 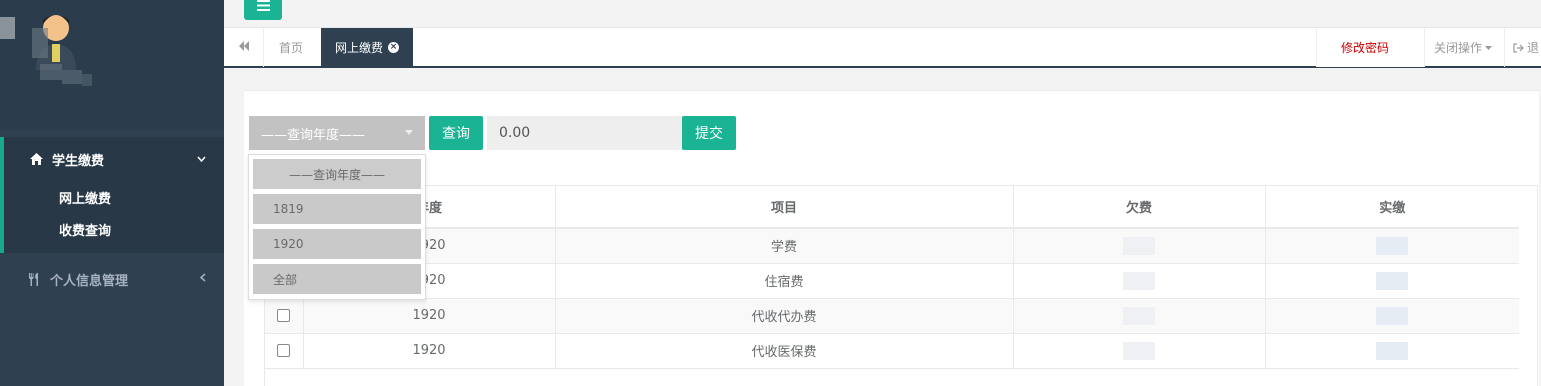 What do you see at coordinates (882, 13) in the screenshot?
I see `top-bar` at bounding box center [882, 13].